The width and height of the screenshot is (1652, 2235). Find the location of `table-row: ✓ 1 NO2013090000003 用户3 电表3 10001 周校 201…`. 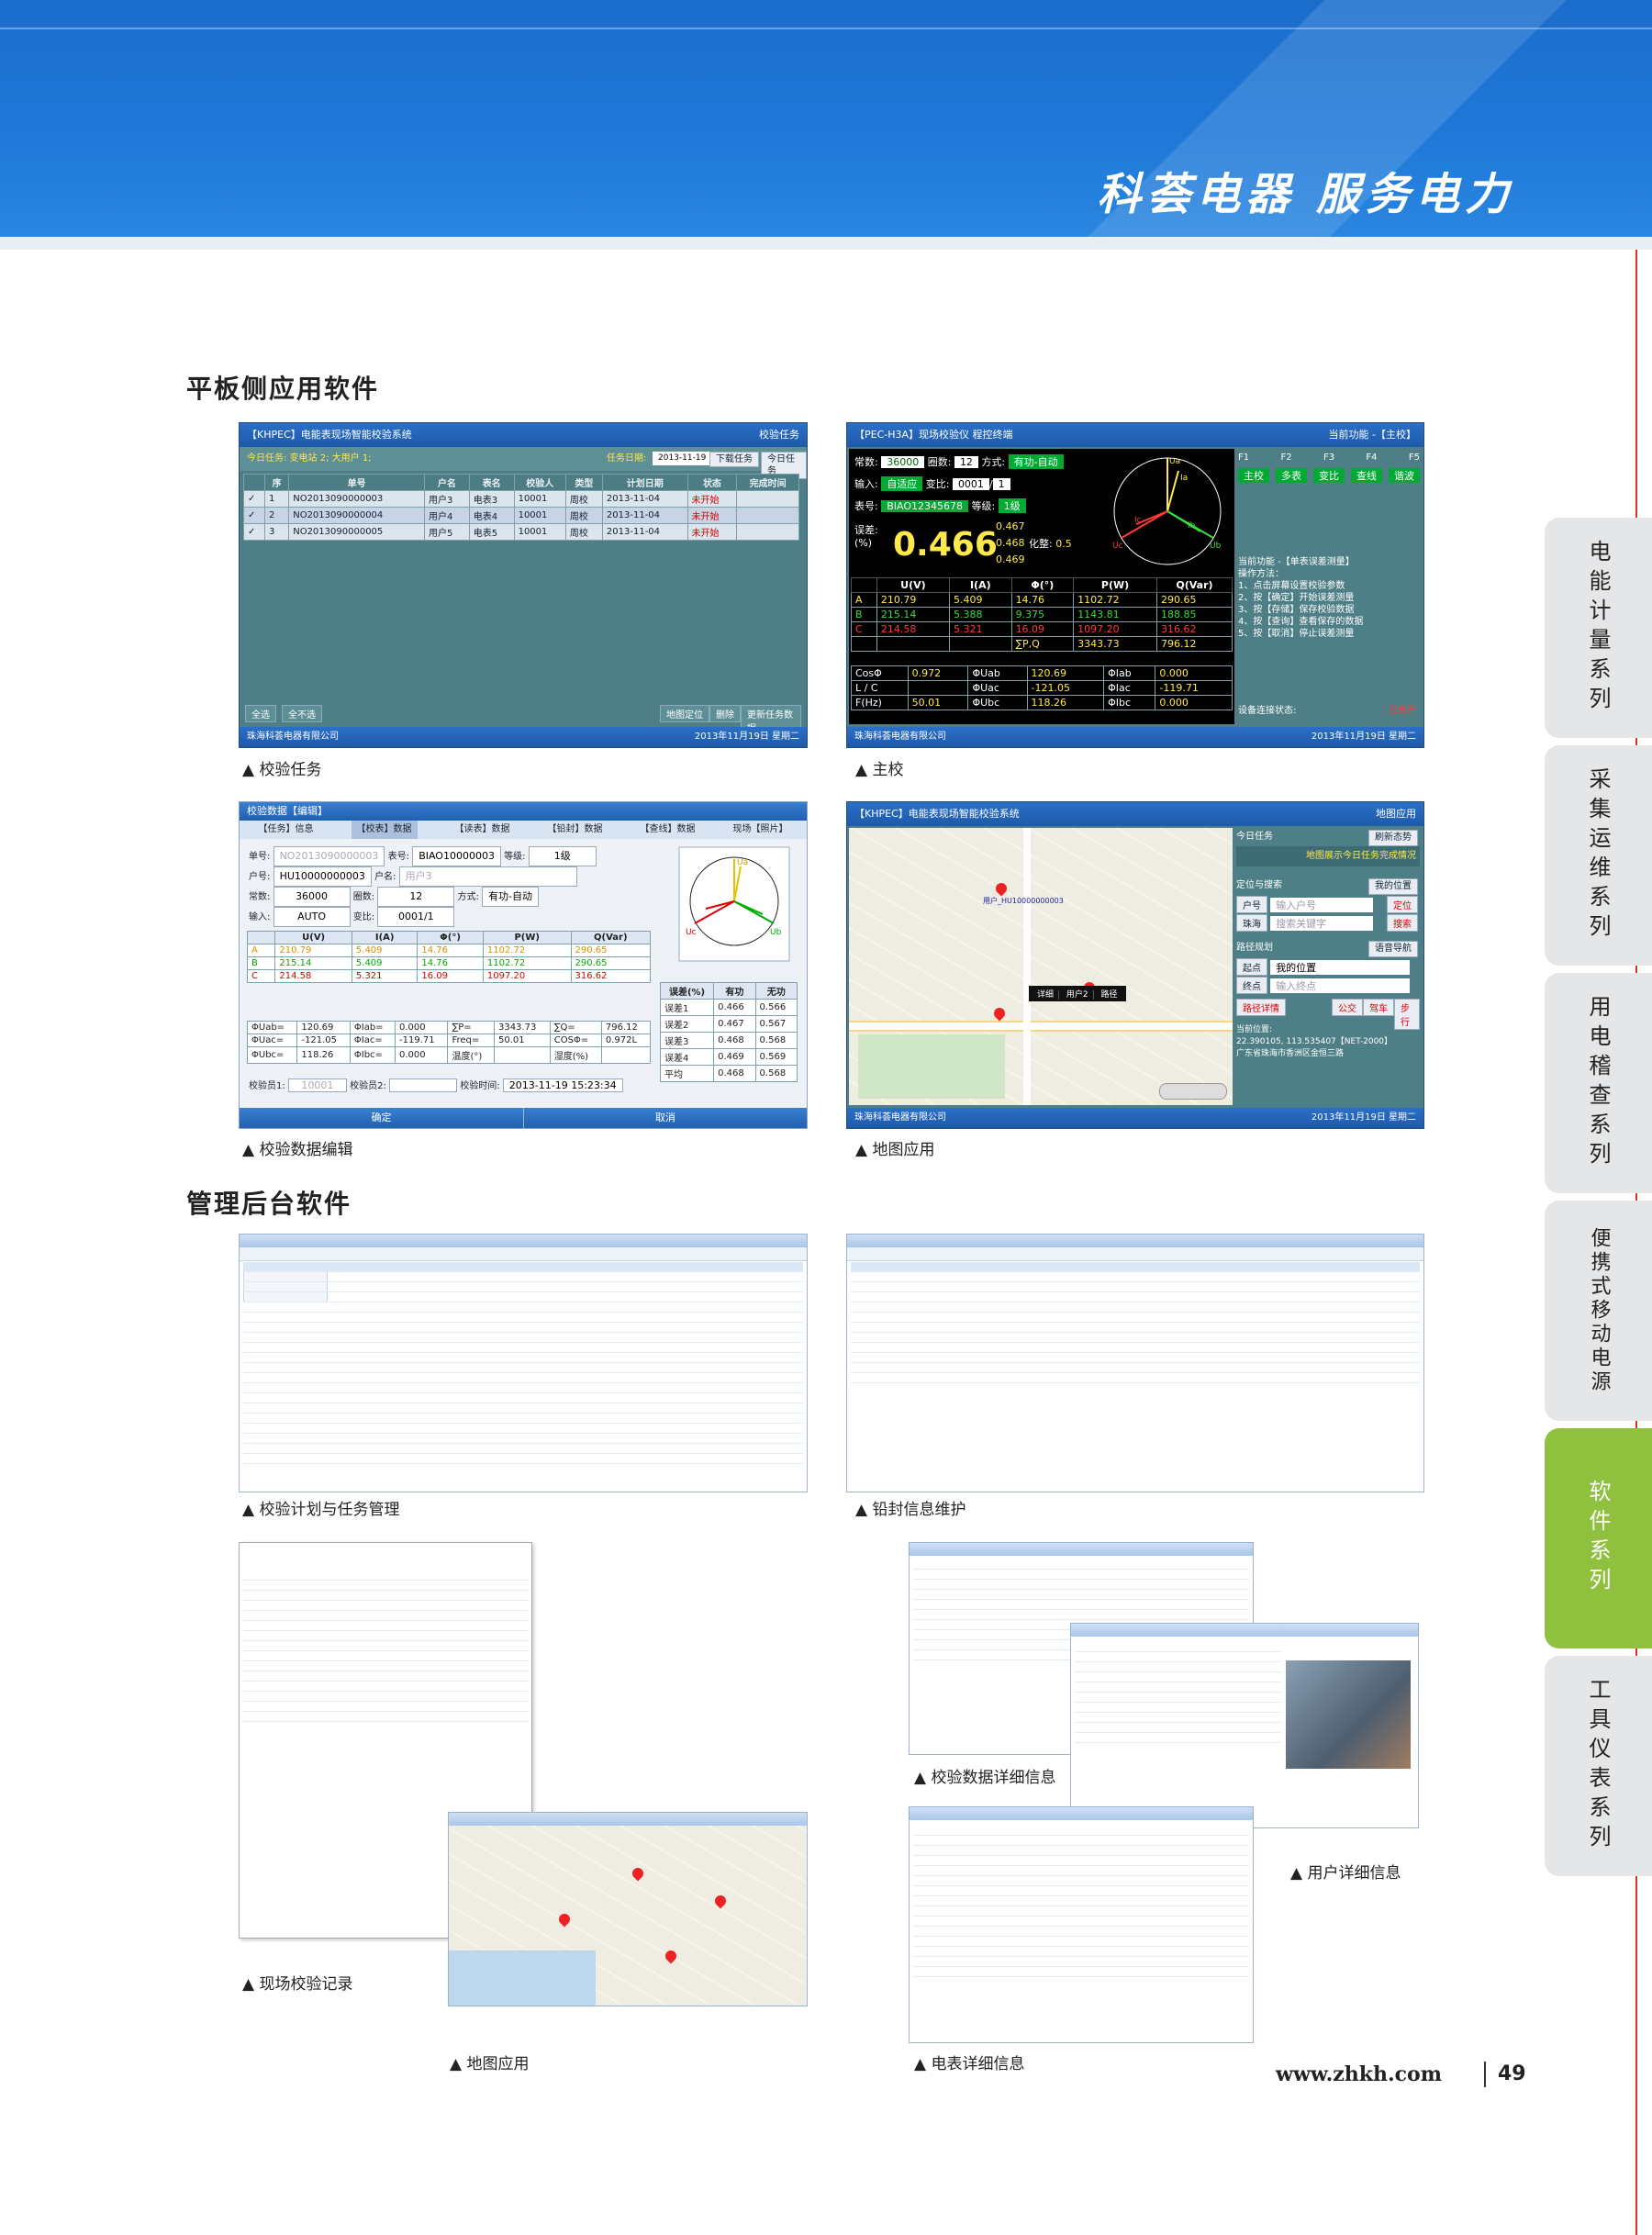

table-row: ✓ 1 NO2013090000003 用户3 电表3 10001 周校 201… is located at coordinates (521, 499).